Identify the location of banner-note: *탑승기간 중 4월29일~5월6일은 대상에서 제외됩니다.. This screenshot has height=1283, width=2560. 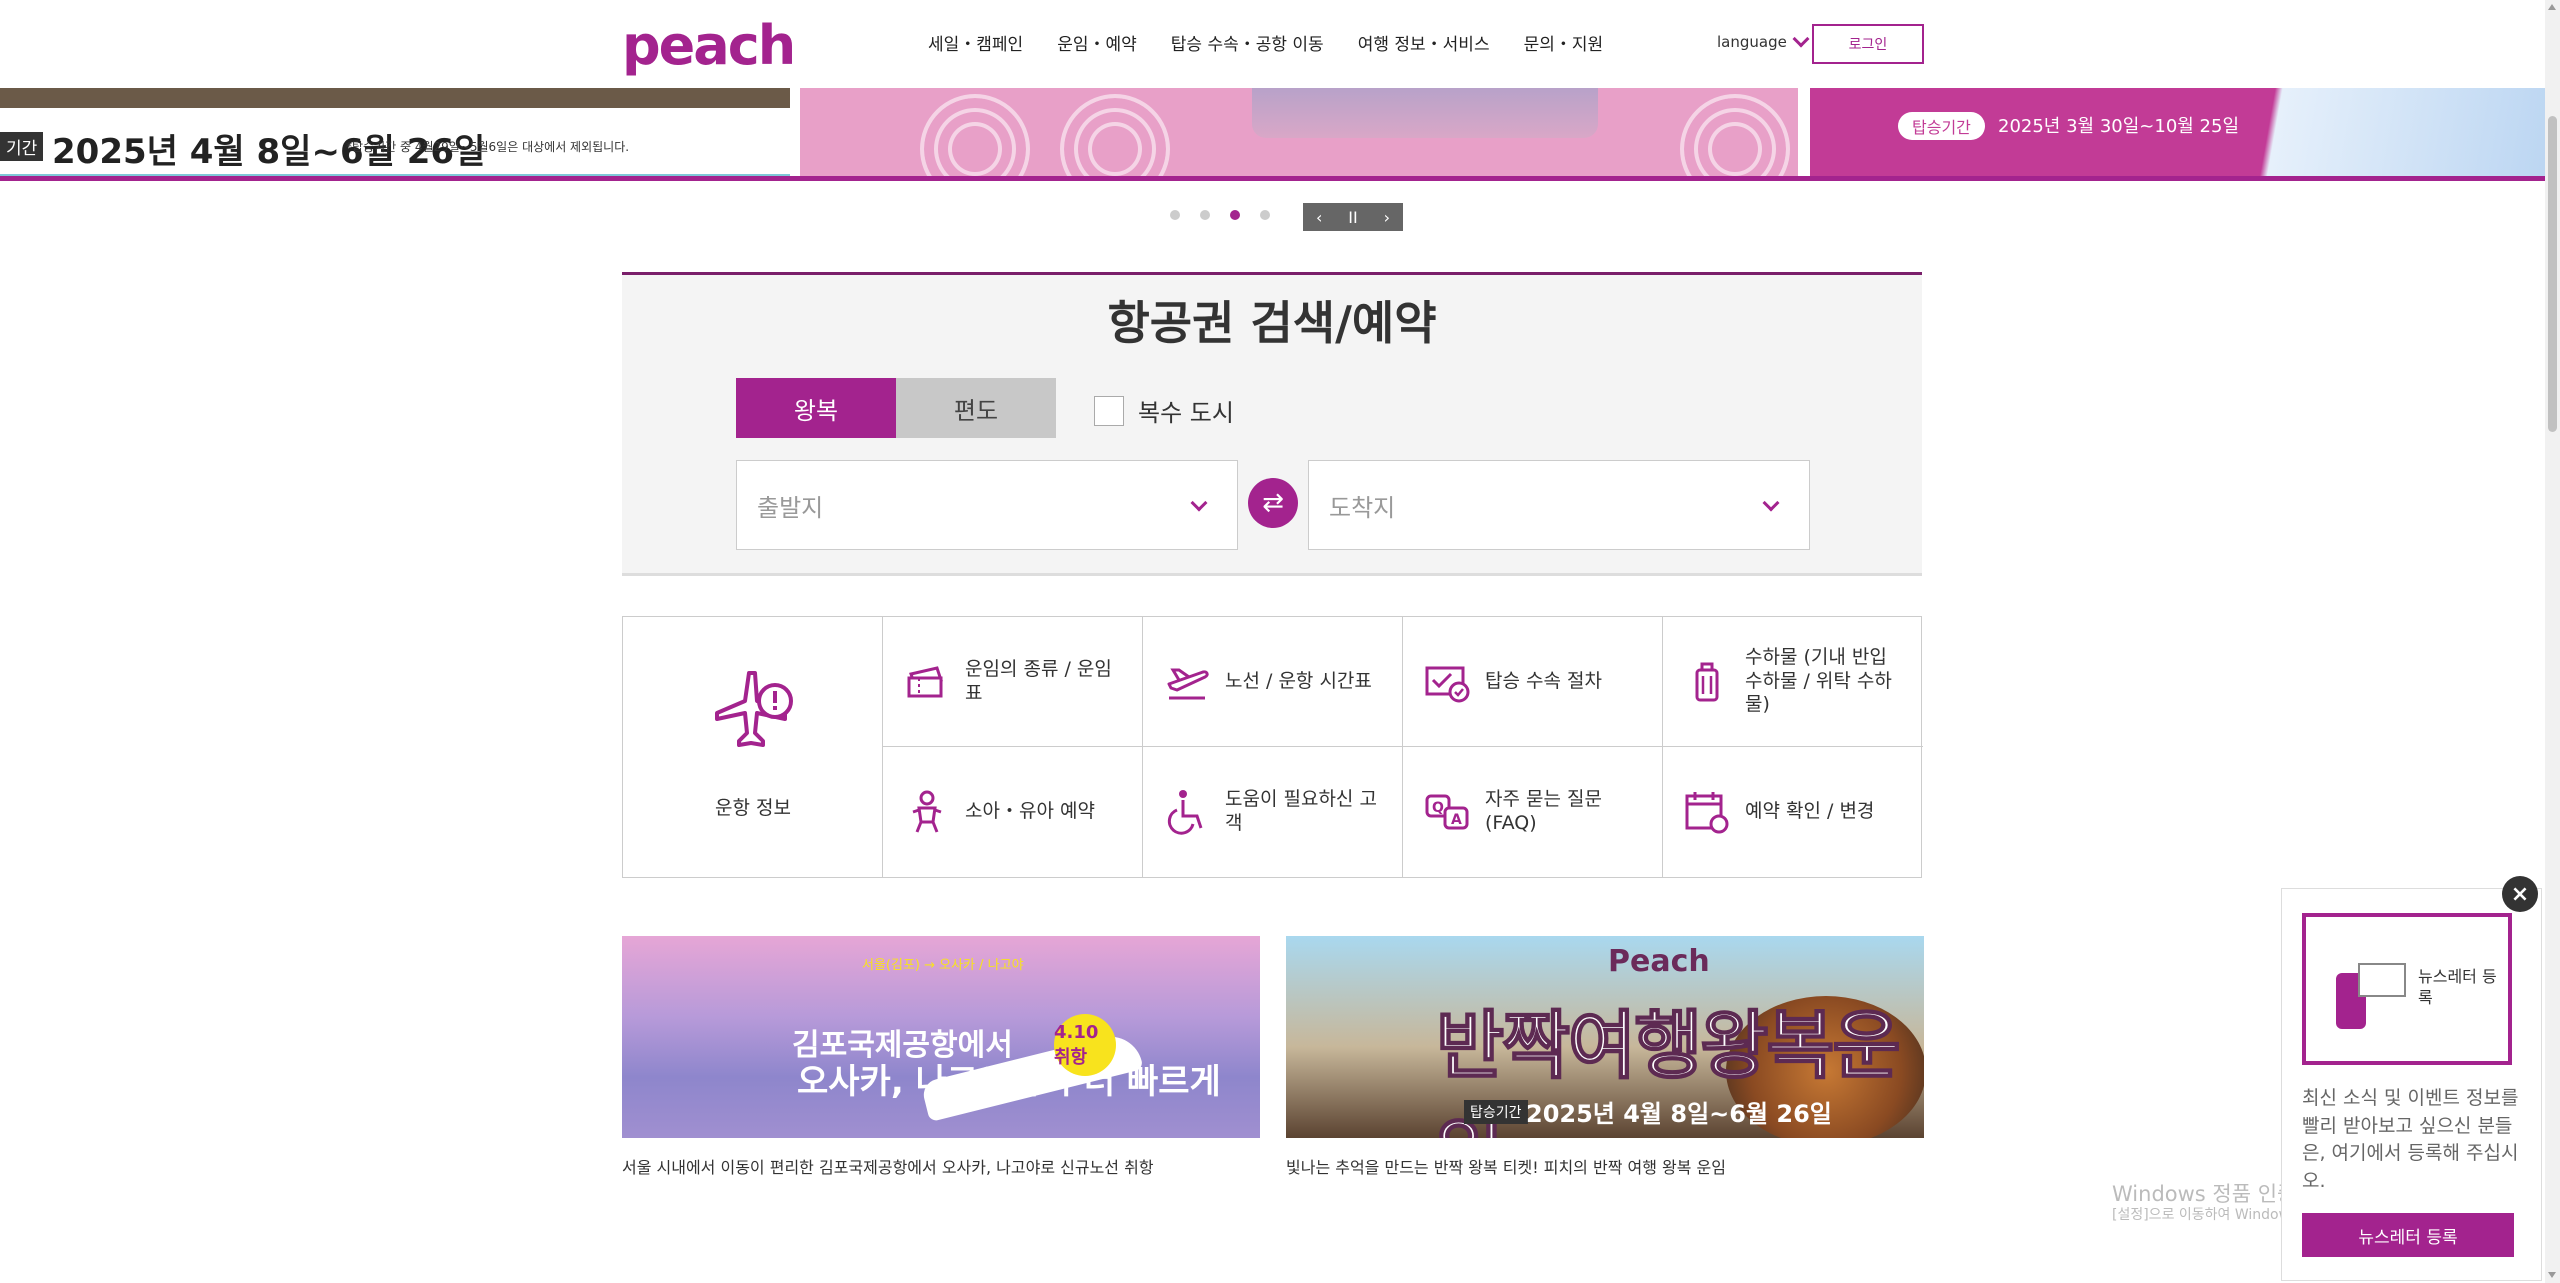
(488, 147).